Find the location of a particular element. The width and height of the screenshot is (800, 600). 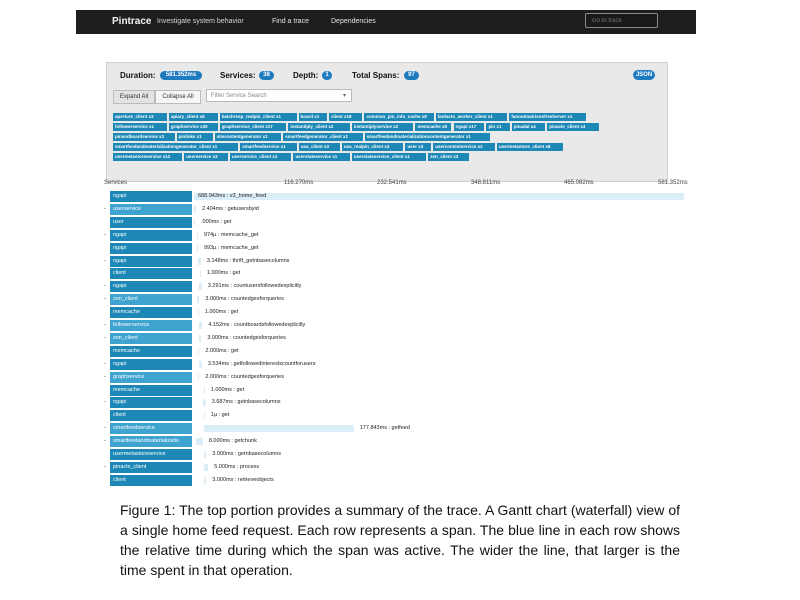

service-filter-tag: userstateservice x1 is located at coordinates (321, 157).